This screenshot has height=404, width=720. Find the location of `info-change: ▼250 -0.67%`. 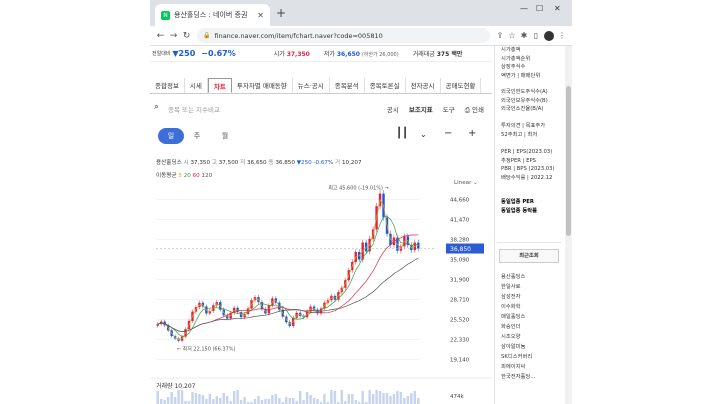

info-change: ▼250 -0.67% is located at coordinates (315, 163).